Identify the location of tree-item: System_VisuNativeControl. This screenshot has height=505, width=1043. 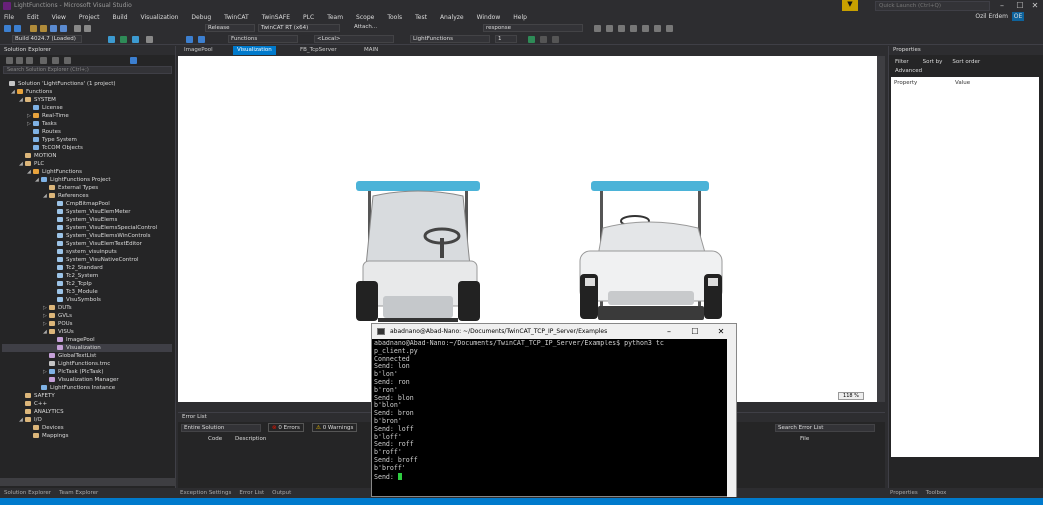
(94, 260).